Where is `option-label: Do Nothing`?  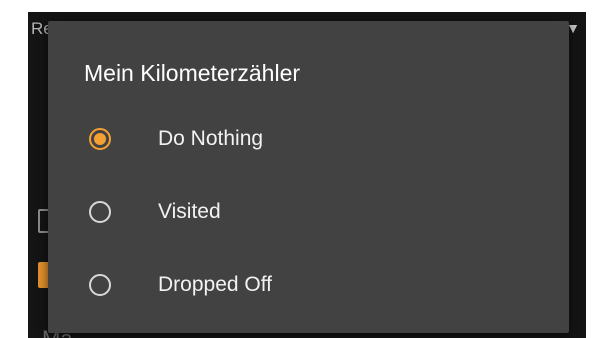
option-label: Do Nothing is located at coordinates (211, 138).